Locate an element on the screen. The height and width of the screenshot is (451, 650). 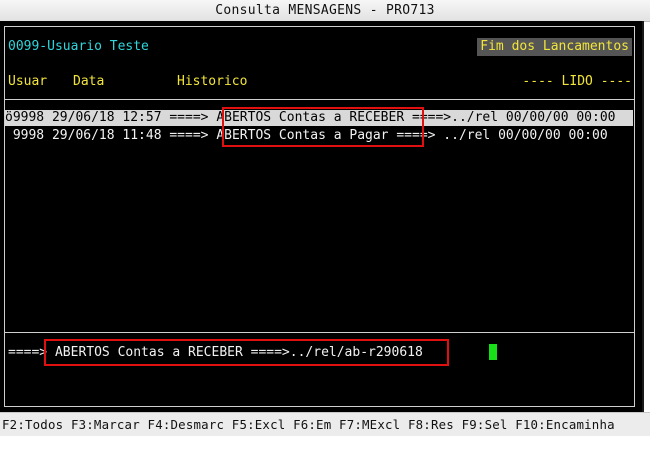
window-bottom-border is located at coordinates (325, 443).